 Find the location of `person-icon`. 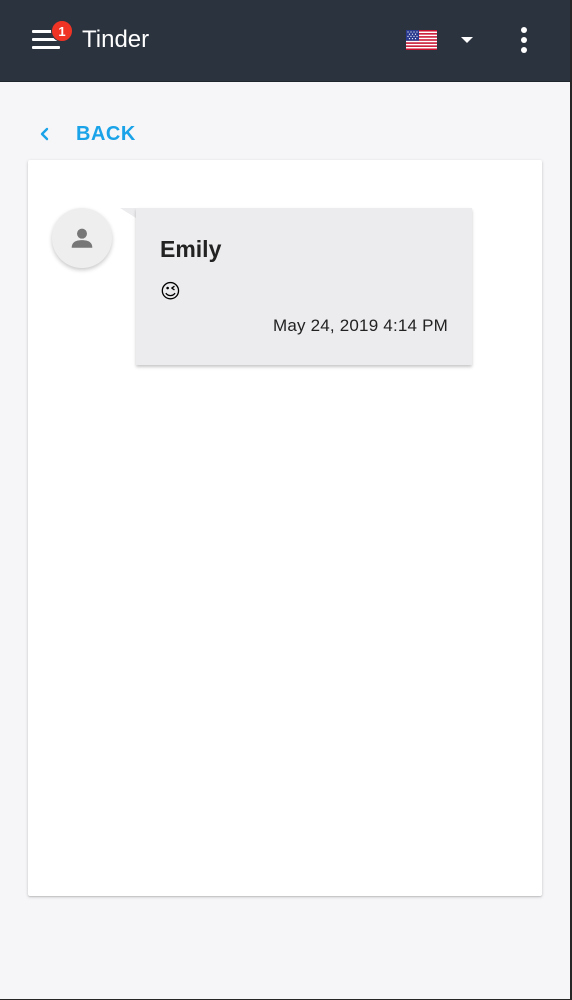

person-icon is located at coordinates (82, 238).